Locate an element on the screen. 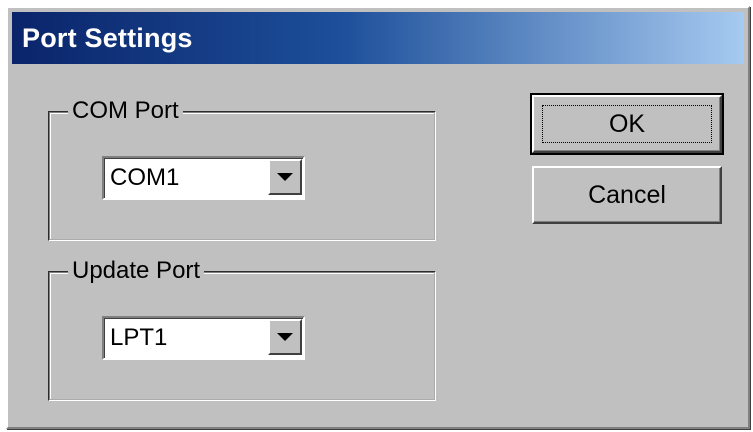 The width and height of the screenshot is (753, 432). ok-button: OK is located at coordinates (627, 124).